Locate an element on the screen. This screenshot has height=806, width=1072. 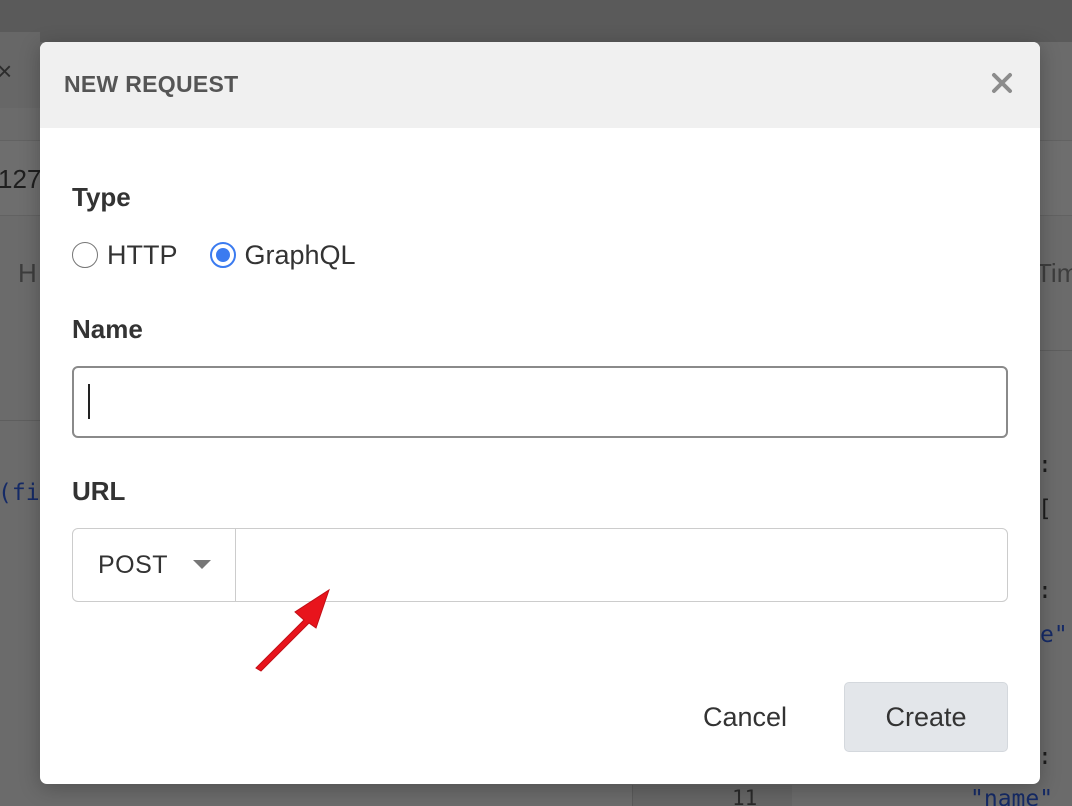
bg-subtab-left: H is located at coordinates (27, 273).